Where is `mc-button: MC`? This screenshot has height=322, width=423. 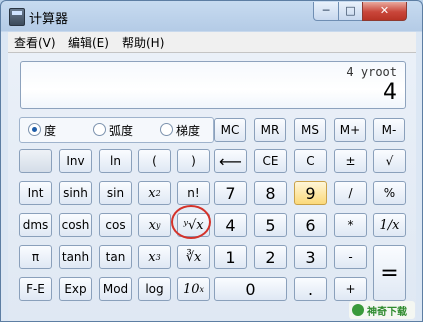
mc-button: MC is located at coordinates (230, 130).